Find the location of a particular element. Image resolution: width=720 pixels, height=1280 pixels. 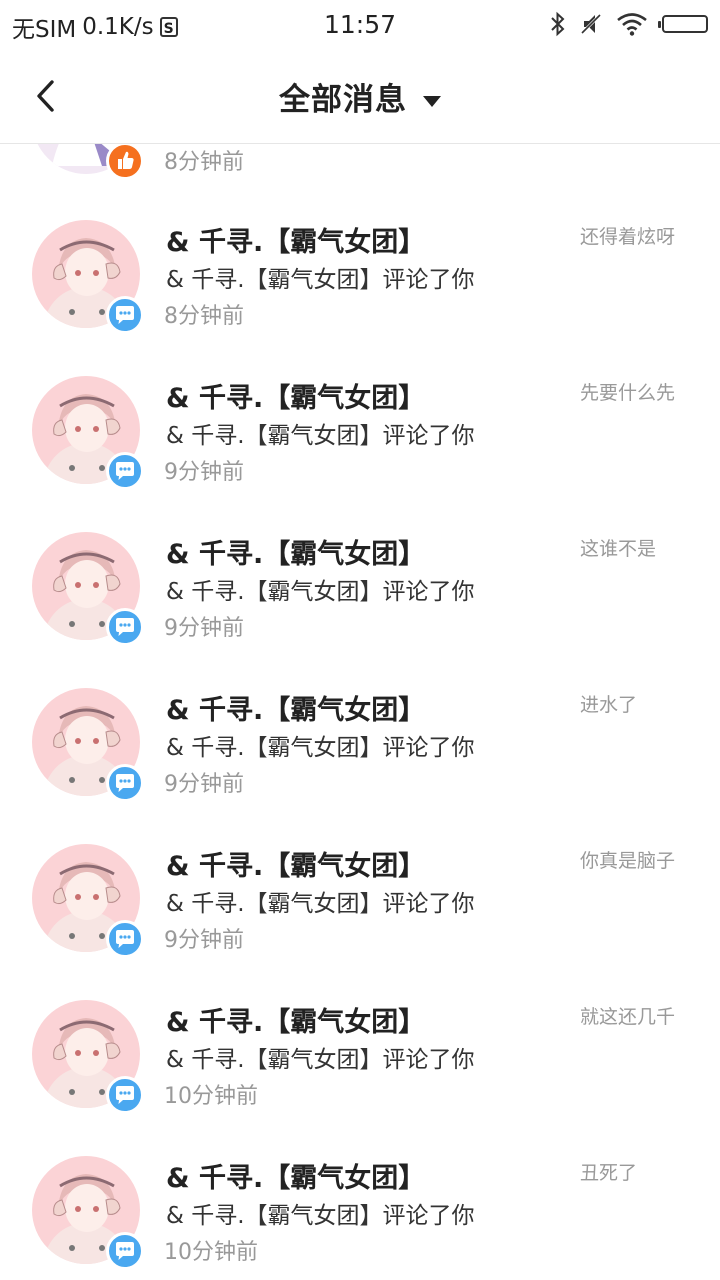

comment-snippet: 进水了 is located at coordinates (609, 705).